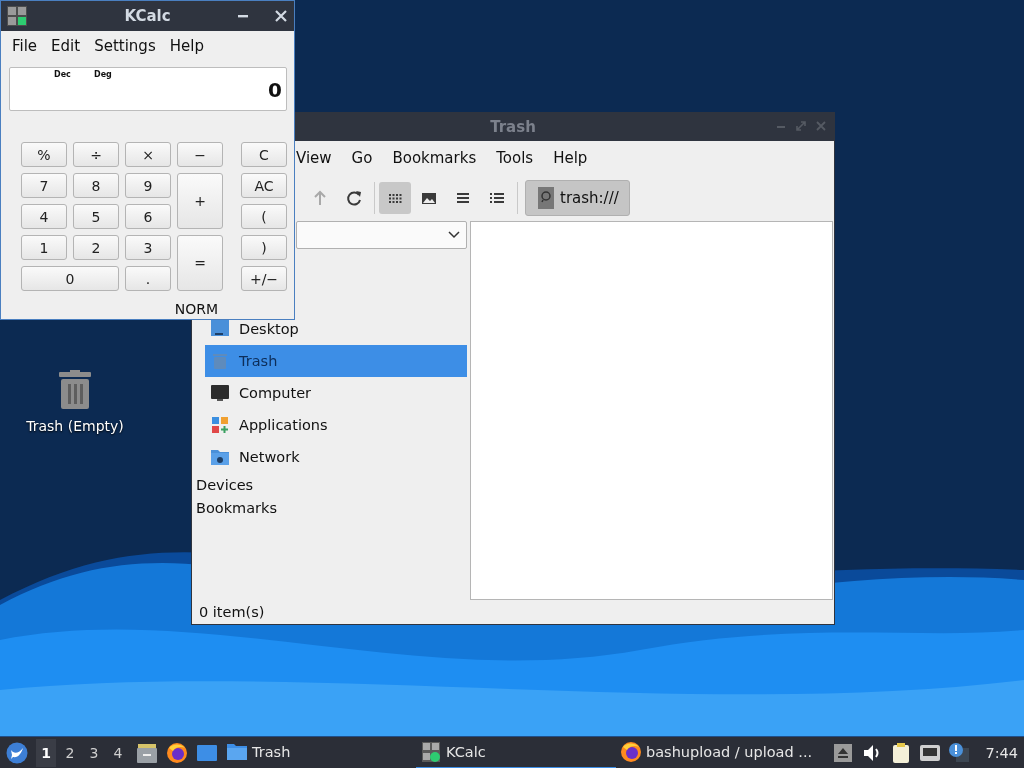 The height and width of the screenshot is (768, 1024). Describe the element at coordinates (264, 278) in the screenshot. I see `calculator-key: +/−` at that location.